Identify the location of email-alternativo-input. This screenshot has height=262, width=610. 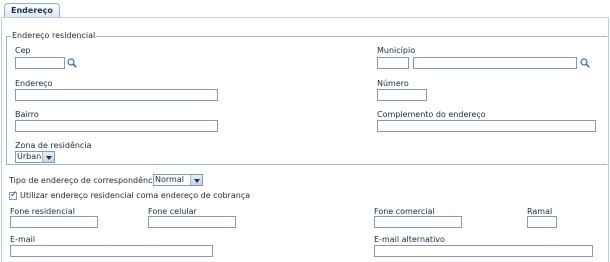
(483, 251).